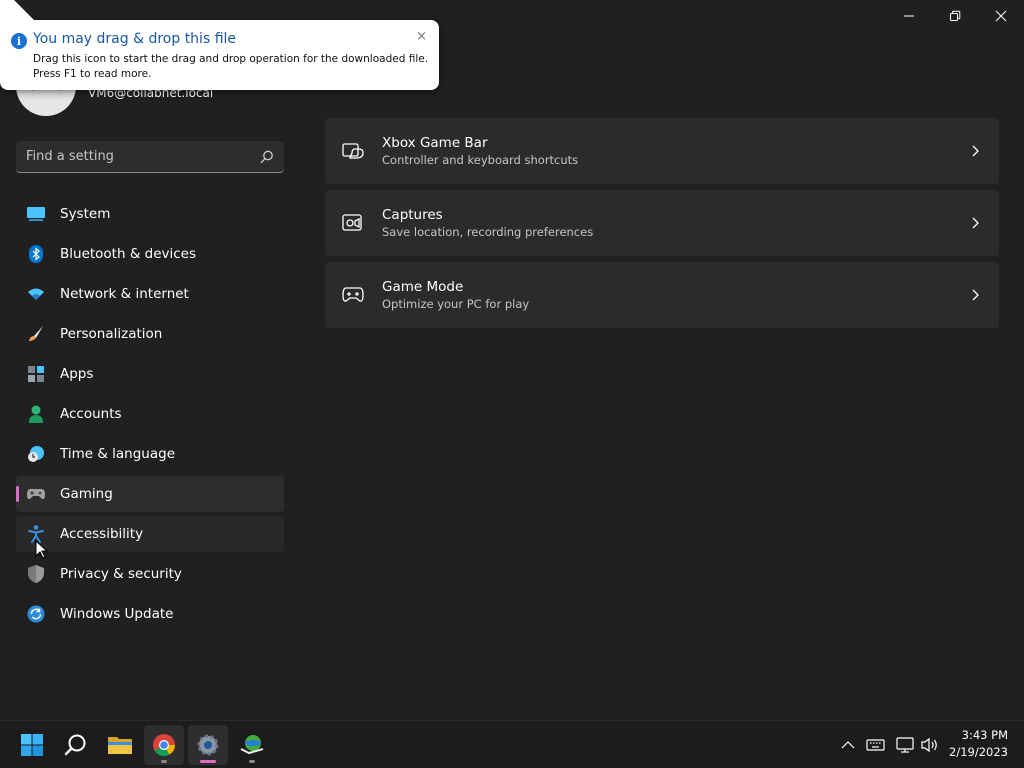  Describe the element at coordinates (208, 761) in the screenshot. I see `active-indicator` at that location.